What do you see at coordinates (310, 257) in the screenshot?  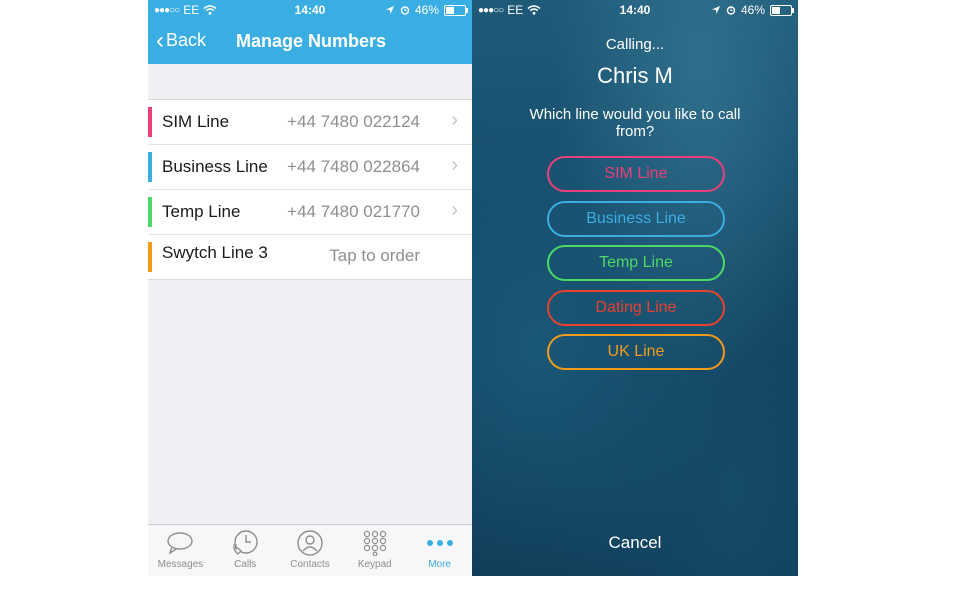 I see `line-row-swytch-3: Swytch Line 3 Tap to order` at bounding box center [310, 257].